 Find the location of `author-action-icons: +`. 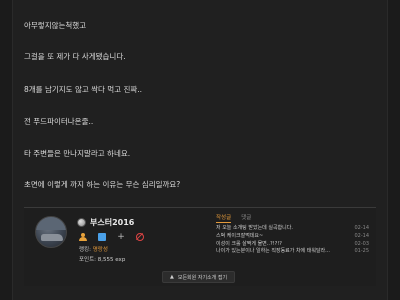

author-action-icons: + is located at coordinates (111, 237).